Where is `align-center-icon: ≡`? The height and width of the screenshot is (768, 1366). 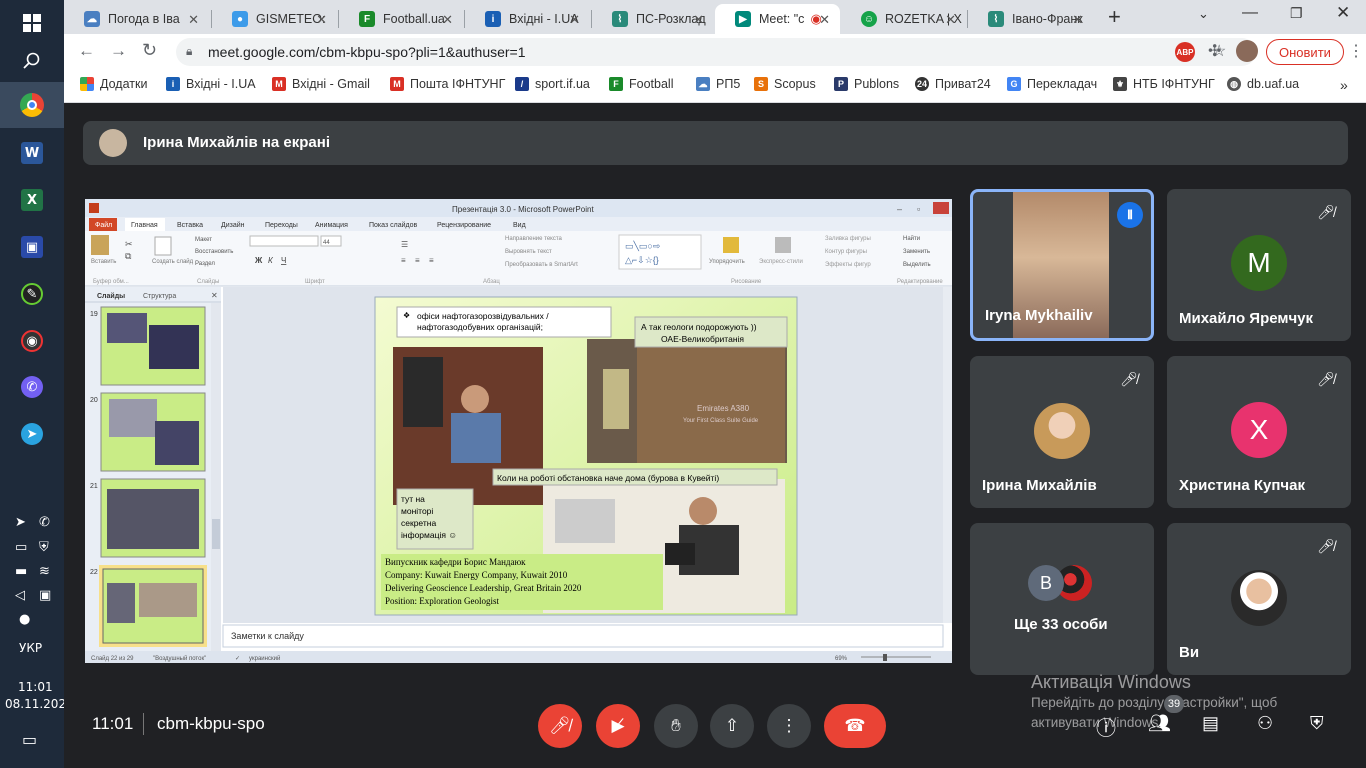 align-center-icon: ≡ is located at coordinates (417, 260).